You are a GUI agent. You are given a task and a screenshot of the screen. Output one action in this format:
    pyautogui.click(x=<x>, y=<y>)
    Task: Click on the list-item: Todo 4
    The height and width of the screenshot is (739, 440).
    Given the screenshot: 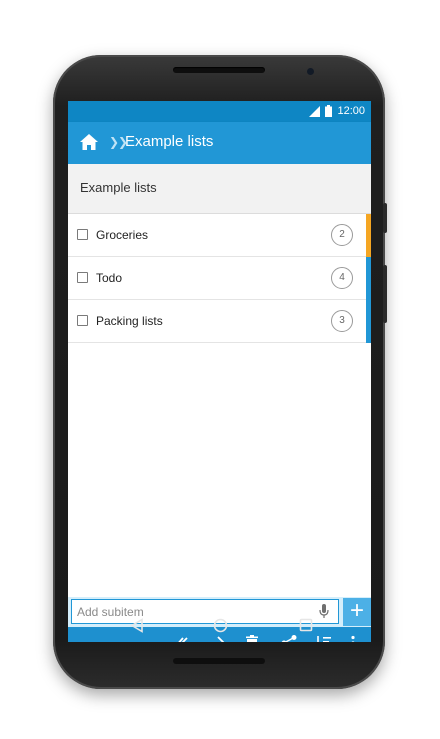 What is the action you would take?
    pyautogui.click(x=219, y=278)
    